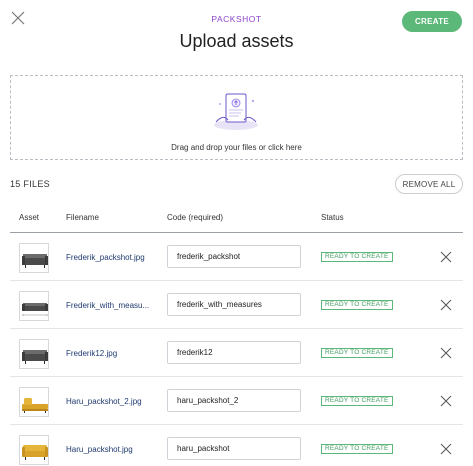 The image size is (473, 466). I want to click on table-row: Frederik12.jpg READY TO CREATE, so click(236, 353).